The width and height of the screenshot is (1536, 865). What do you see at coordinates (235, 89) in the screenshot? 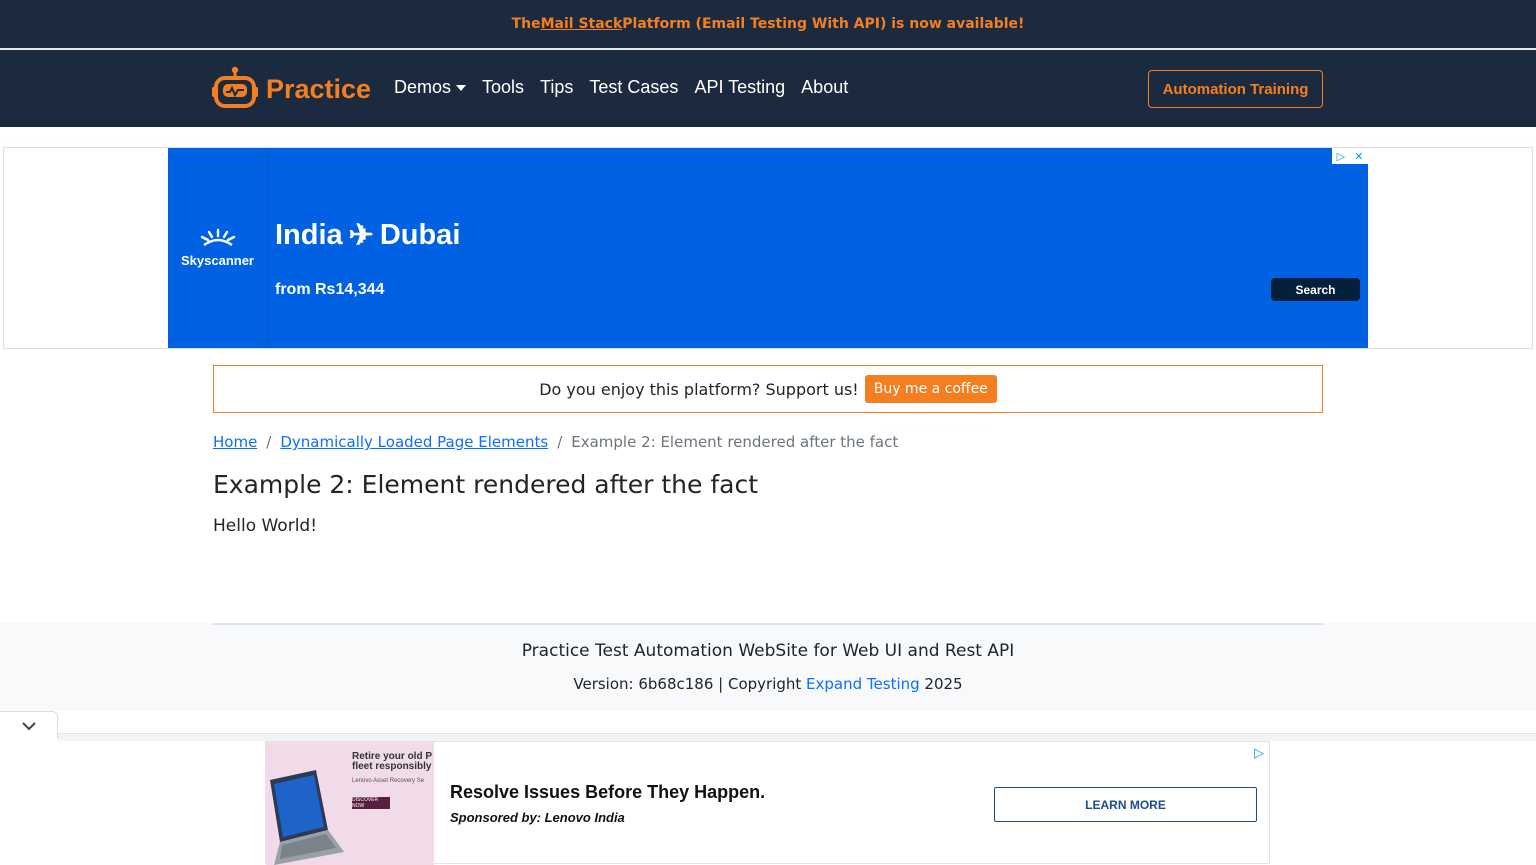
I see `robot-logo-icon` at bounding box center [235, 89].